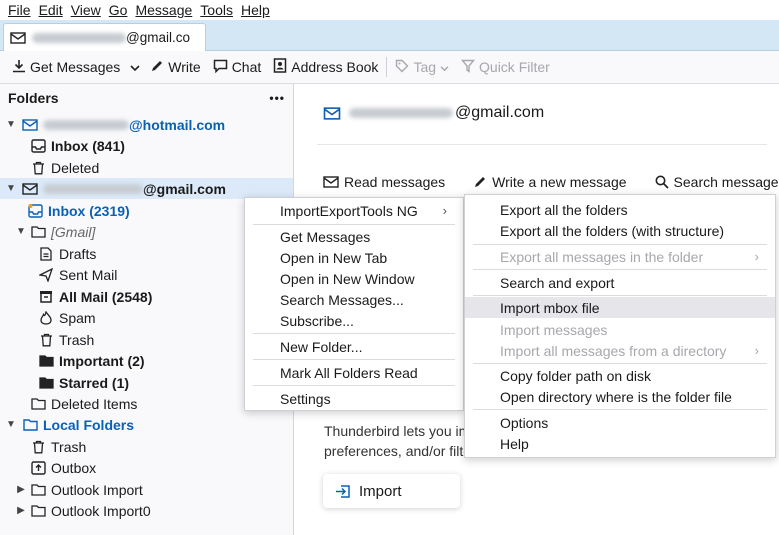  Describe the element at coordinates (620, 256) in the screenshot. I see `submenu-export-all-messages: Export all messages in the folder ›` at that location.